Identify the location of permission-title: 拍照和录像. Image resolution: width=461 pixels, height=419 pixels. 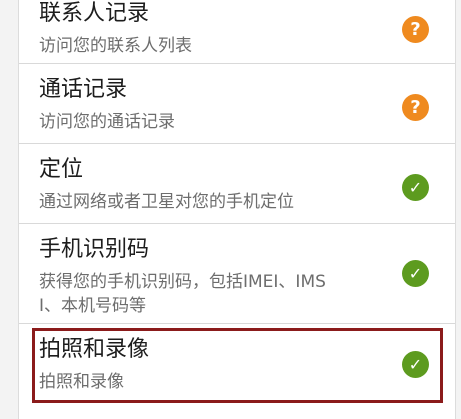
(94, 349).